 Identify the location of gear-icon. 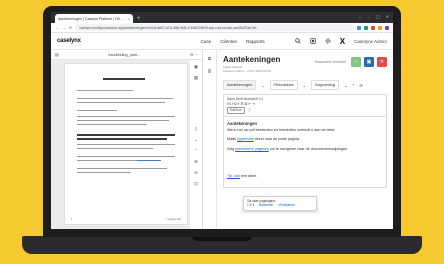
(328, 41).